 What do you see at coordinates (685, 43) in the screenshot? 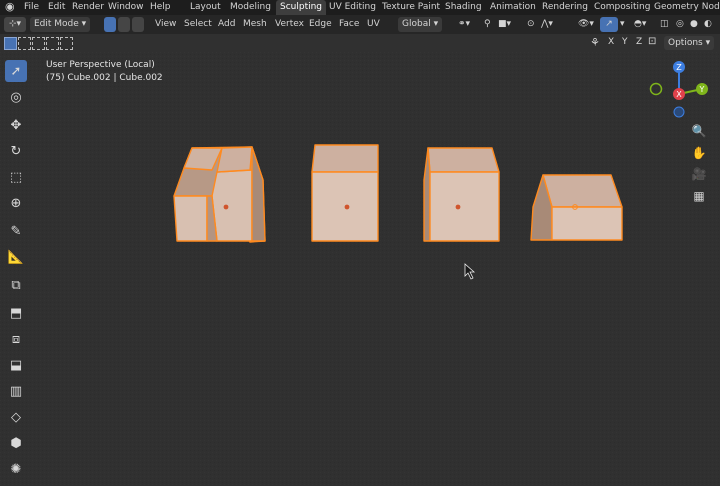
I see `options-label: Options` at bounding box center [685, 43].